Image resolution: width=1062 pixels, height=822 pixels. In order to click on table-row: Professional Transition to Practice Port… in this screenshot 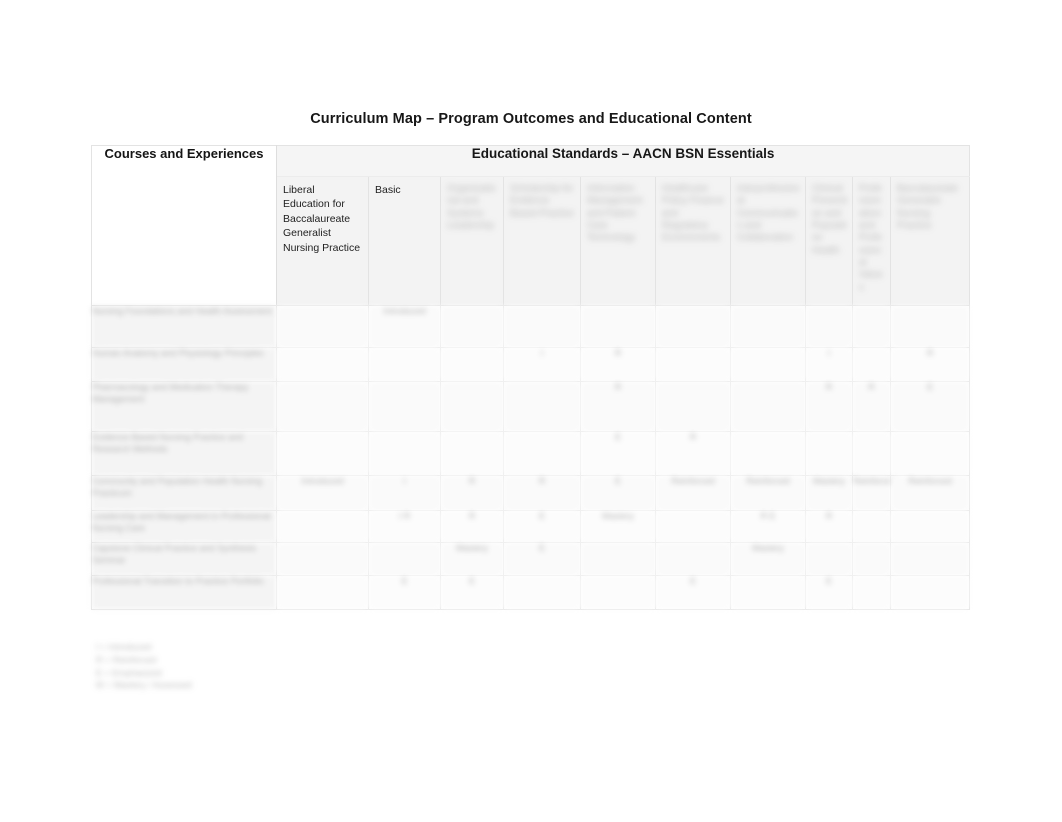, I will do `click(531, 592)`.